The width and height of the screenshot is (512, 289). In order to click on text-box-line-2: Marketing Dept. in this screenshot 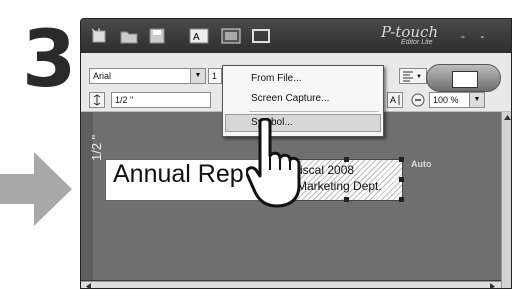, I will do `click(339, 186)`.